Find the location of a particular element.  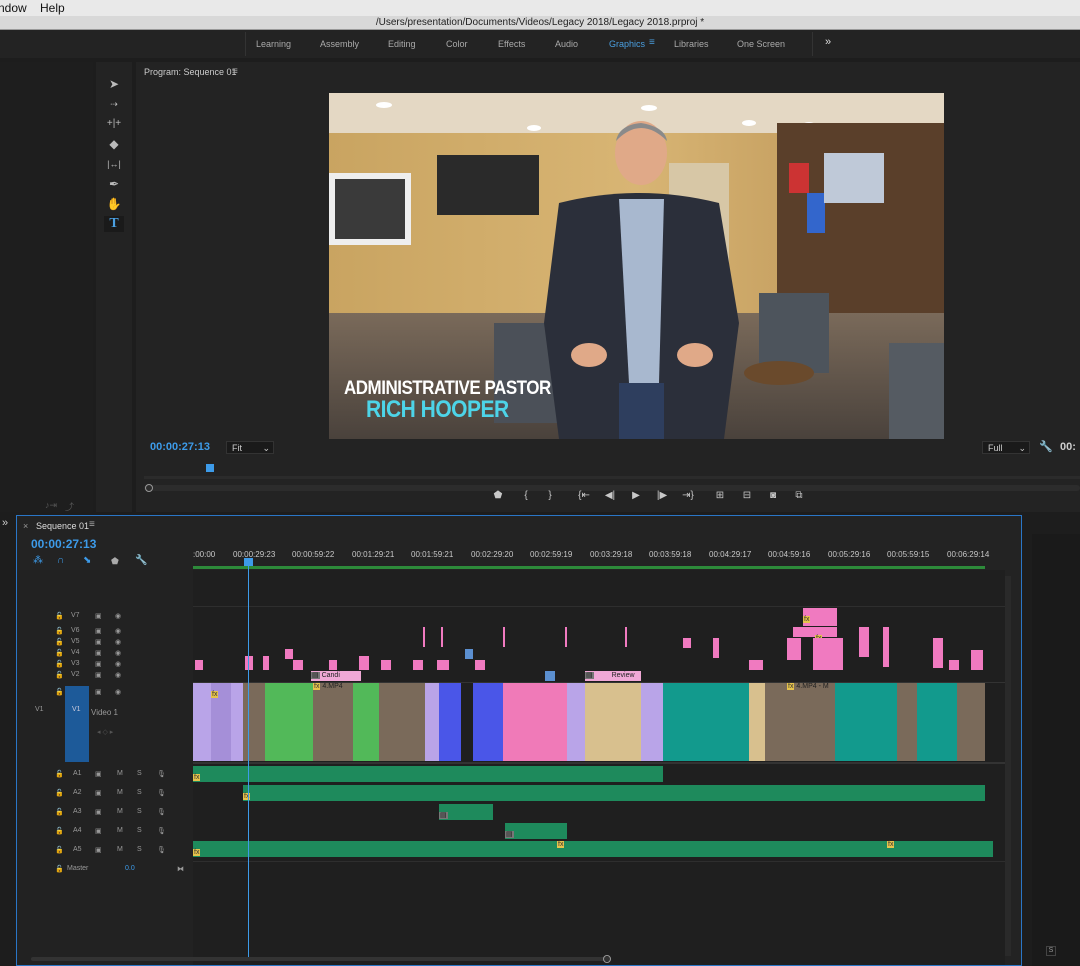

clip-a3: ▤ is located at coordinates (466, 812).